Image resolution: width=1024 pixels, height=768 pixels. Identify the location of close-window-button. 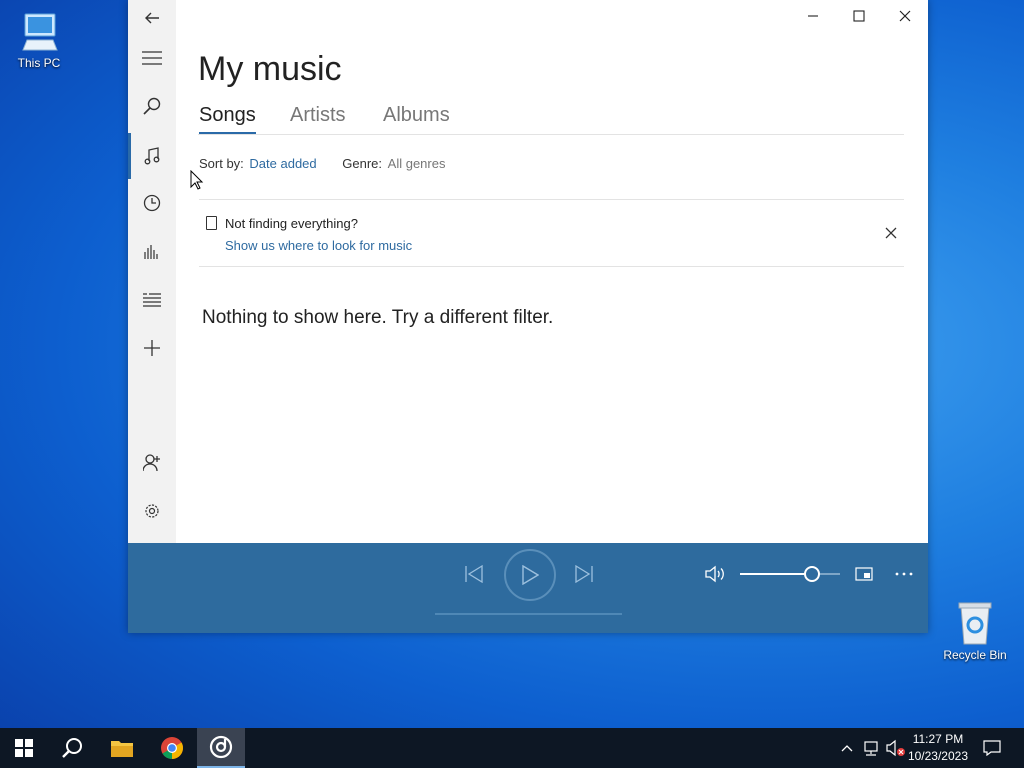
(905, 16).